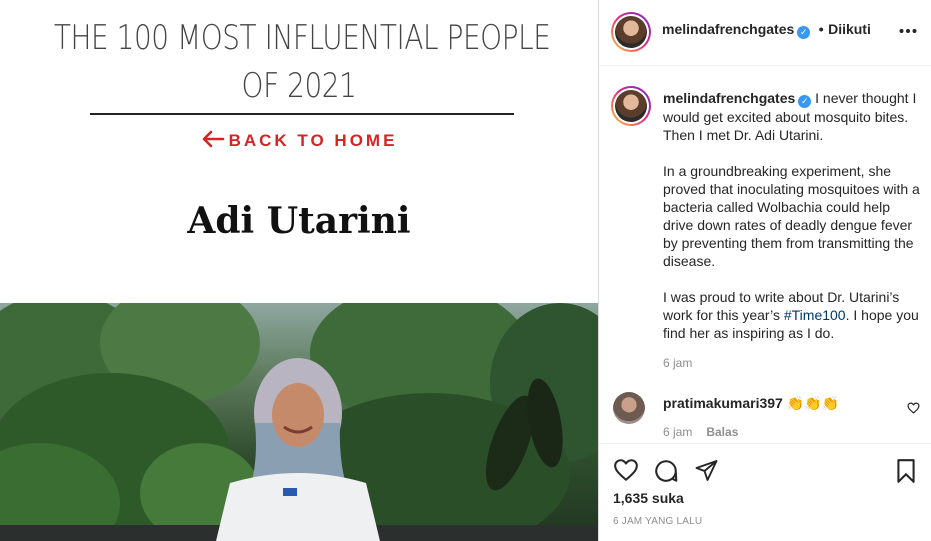  What do you see at coordinates (813, 403) in the screenshot?
I see `comment-emoji: 👏👏👏` at bounding box center [813, 403].